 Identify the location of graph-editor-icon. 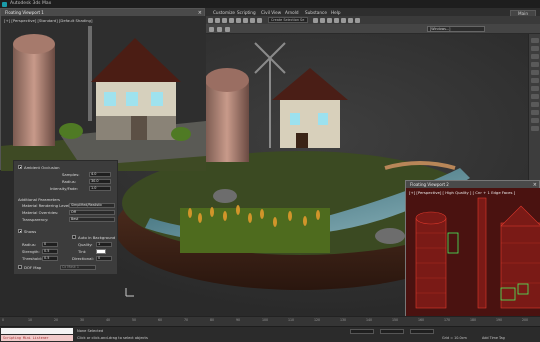
(329, 20).